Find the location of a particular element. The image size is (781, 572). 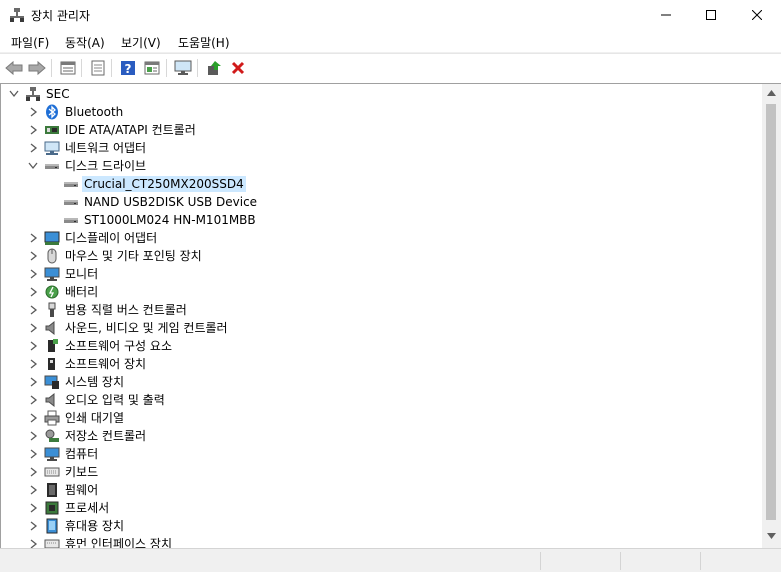

show-hidden-icon is located at coordinates (98, 68).